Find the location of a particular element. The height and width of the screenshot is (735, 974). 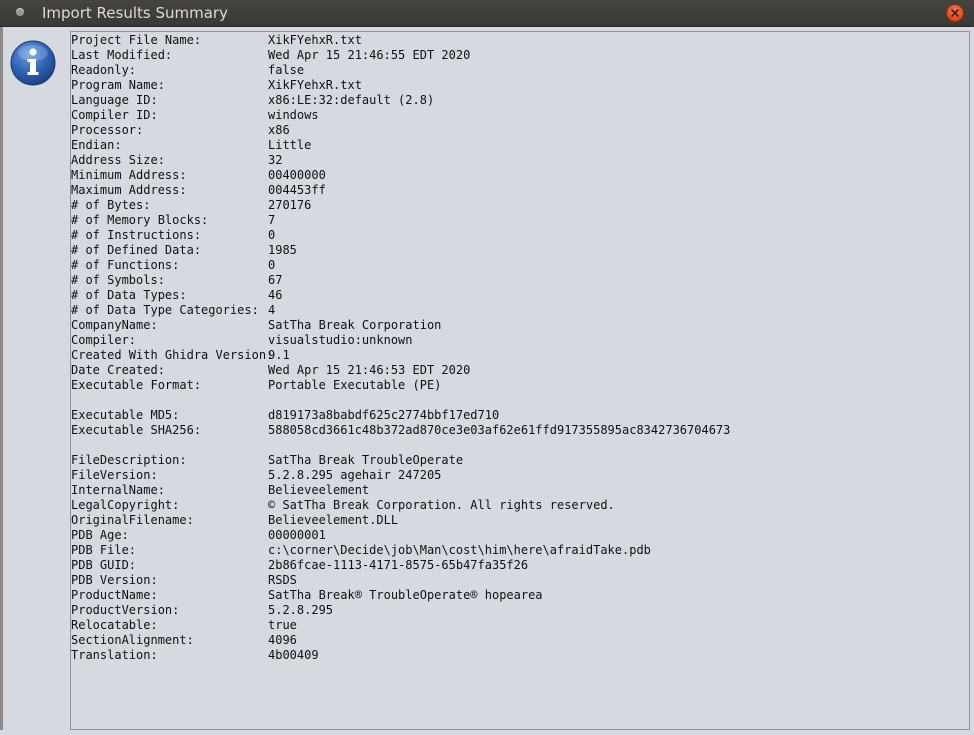

summary-key: CompanyName: is located at coordinates (114, 325).